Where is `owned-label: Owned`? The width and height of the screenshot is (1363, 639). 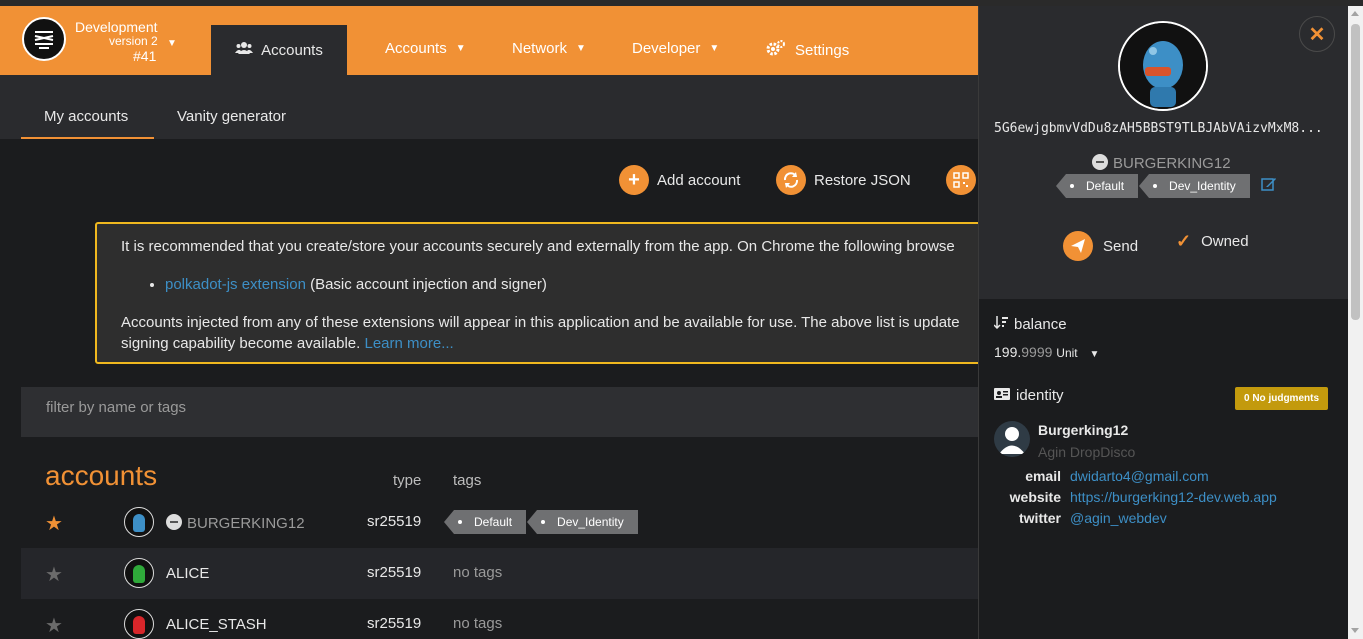
owned-label: Owned is located at coordinates (1225, 241).